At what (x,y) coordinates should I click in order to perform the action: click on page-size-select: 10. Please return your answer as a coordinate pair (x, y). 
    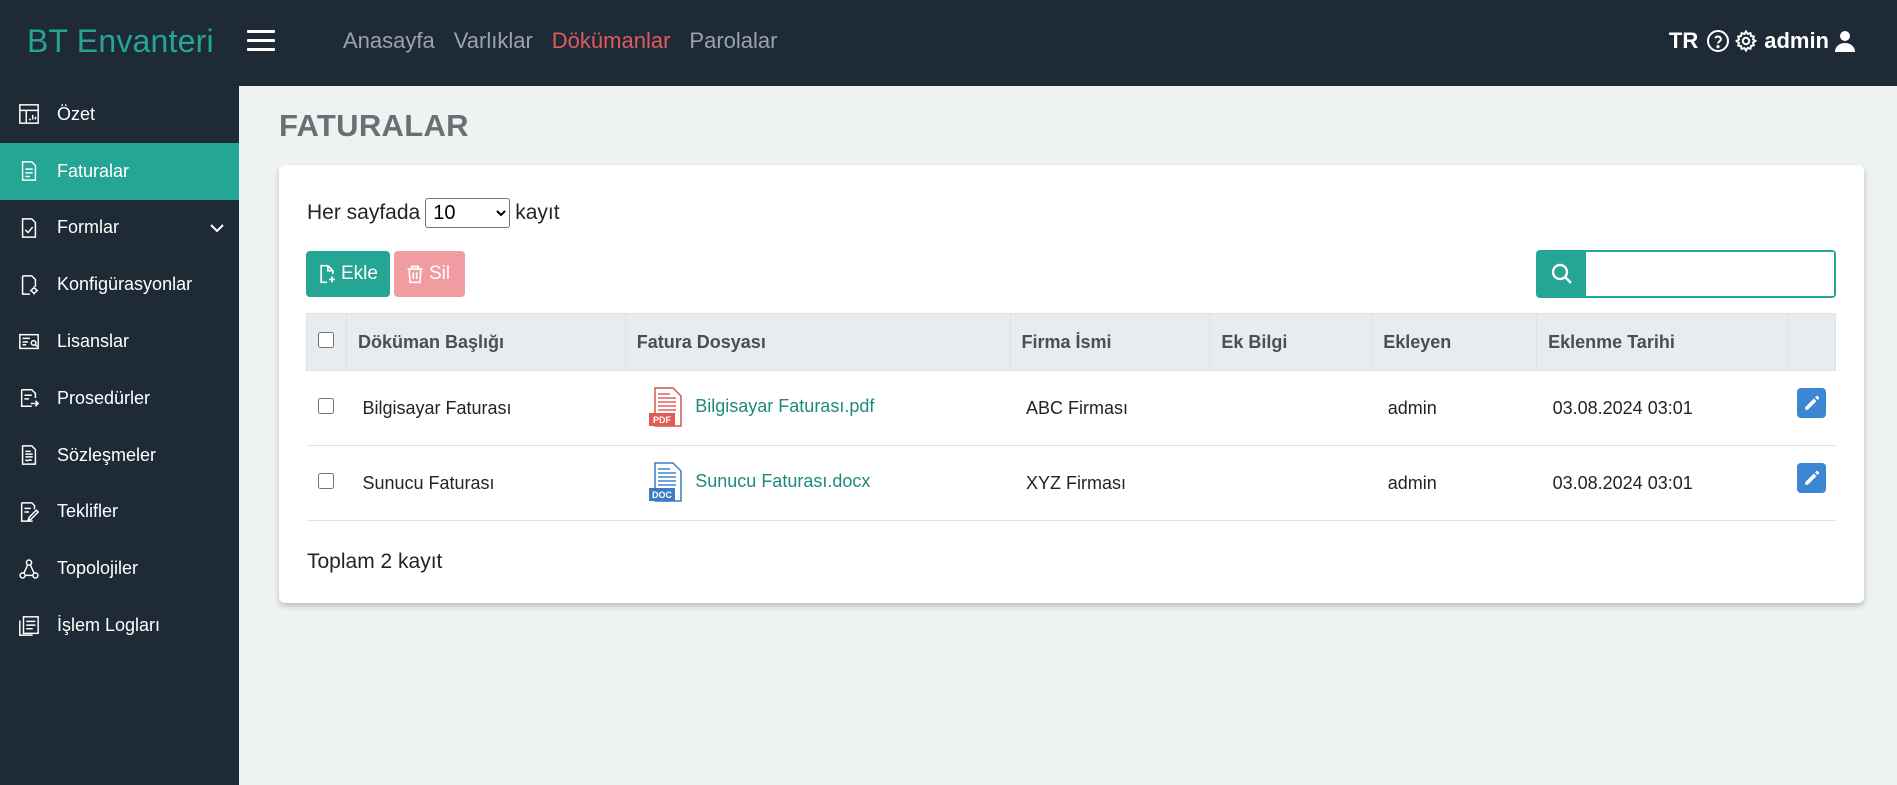
    Looking at the image, I should click on (468, 213).